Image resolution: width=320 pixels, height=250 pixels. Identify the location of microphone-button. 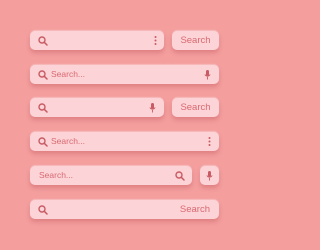
(209, 175).